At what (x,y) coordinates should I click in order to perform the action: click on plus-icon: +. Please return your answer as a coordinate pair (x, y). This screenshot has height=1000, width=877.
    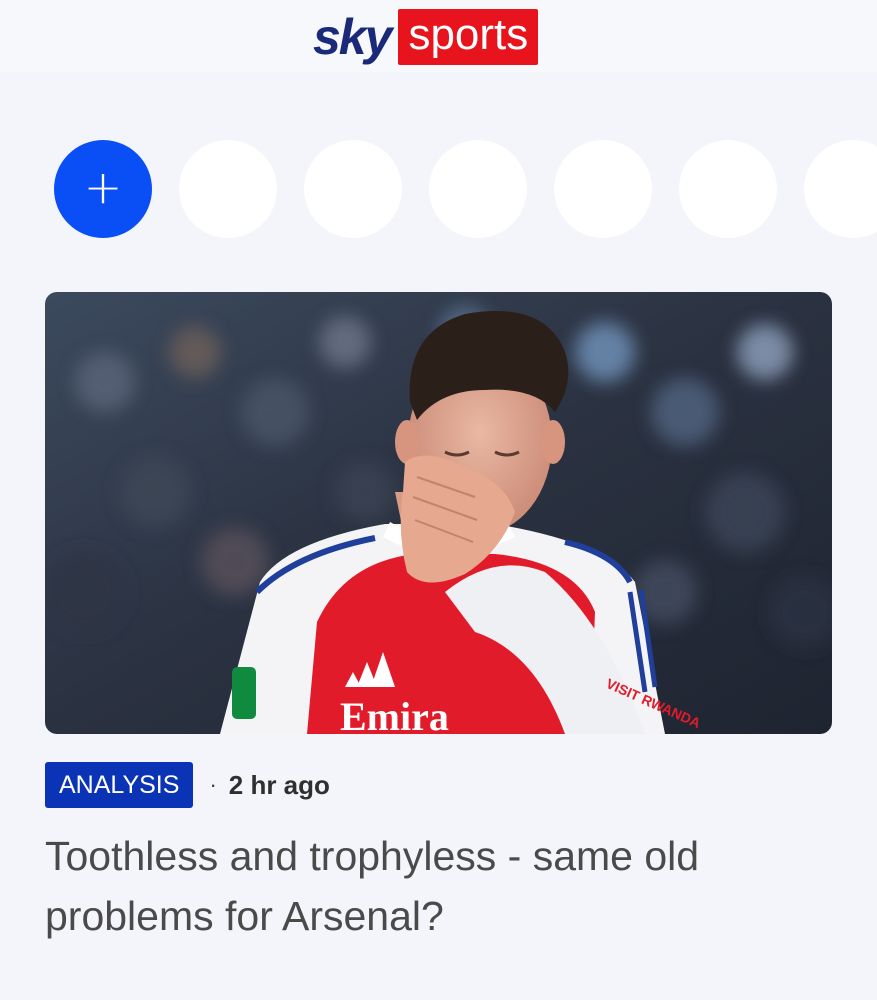
    Looking at the image, I should click on (103, 187).